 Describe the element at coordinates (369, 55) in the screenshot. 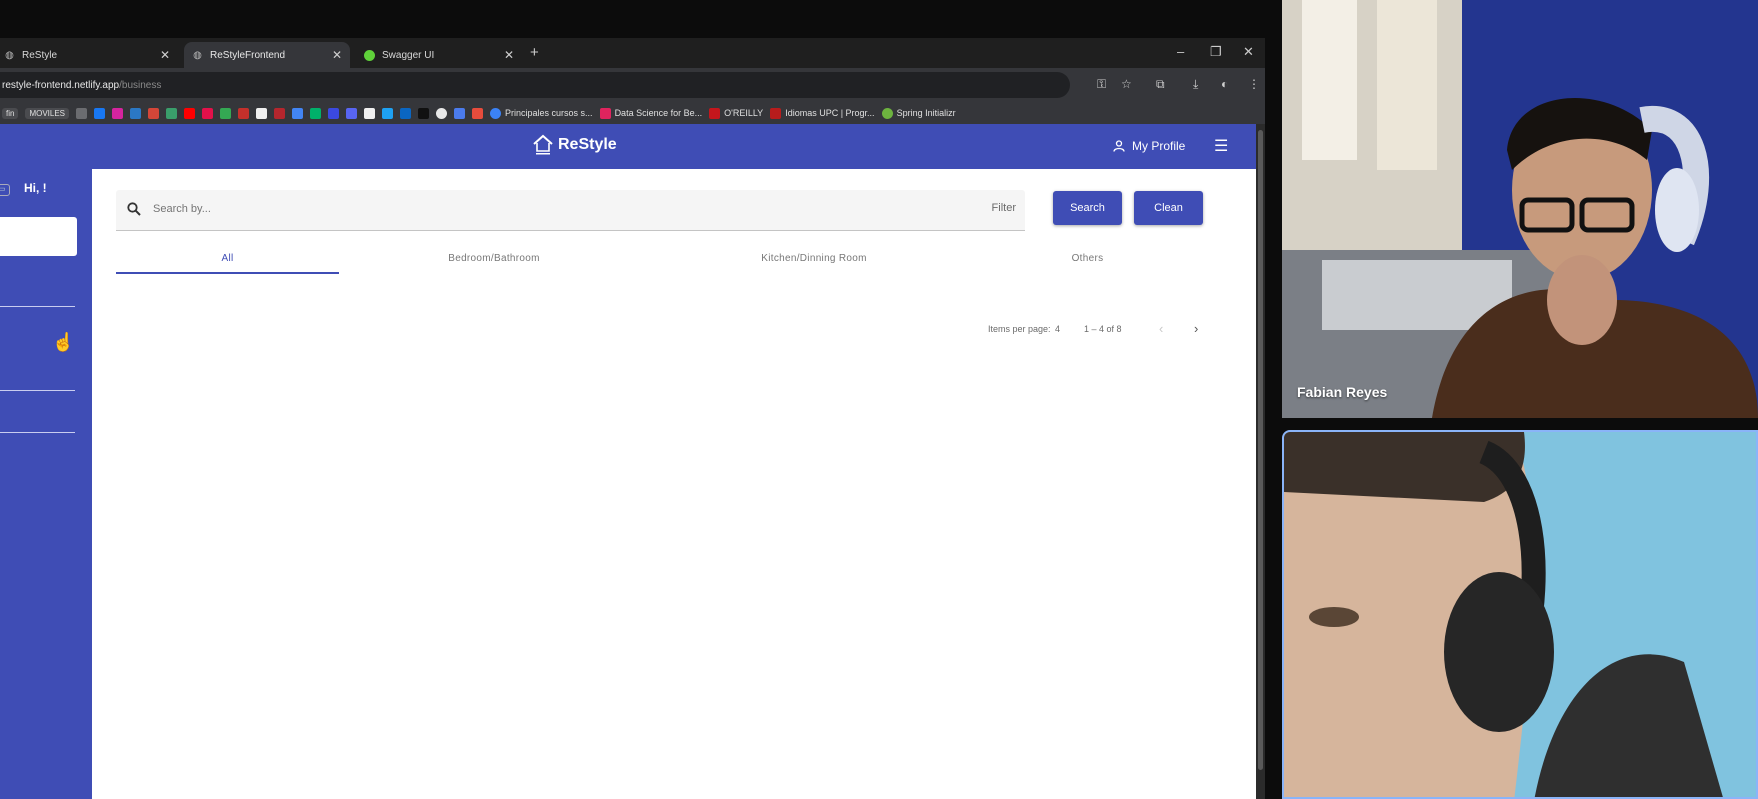

I see `swagger-icon` at that location.